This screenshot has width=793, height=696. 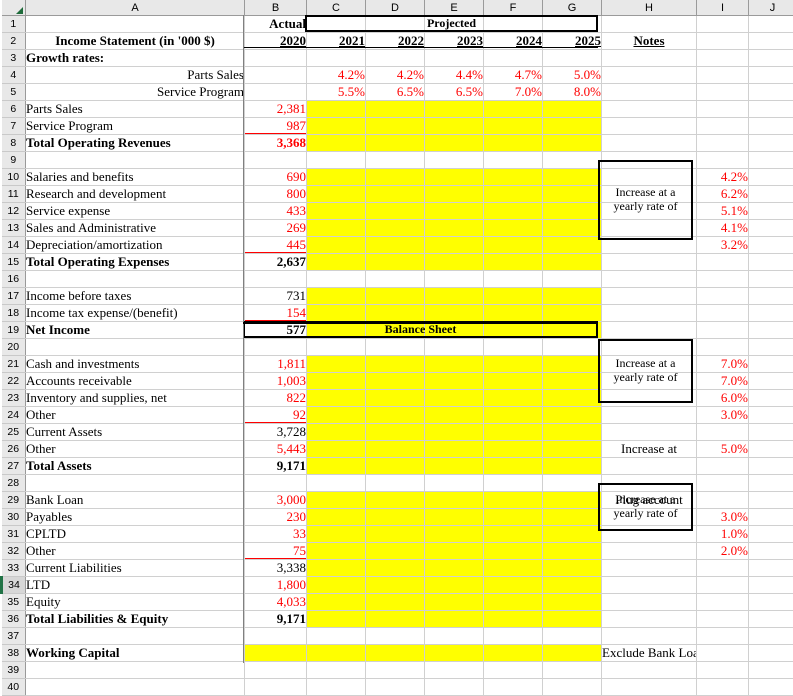 I want to click on cell-j4, so click(x=771, y=75).